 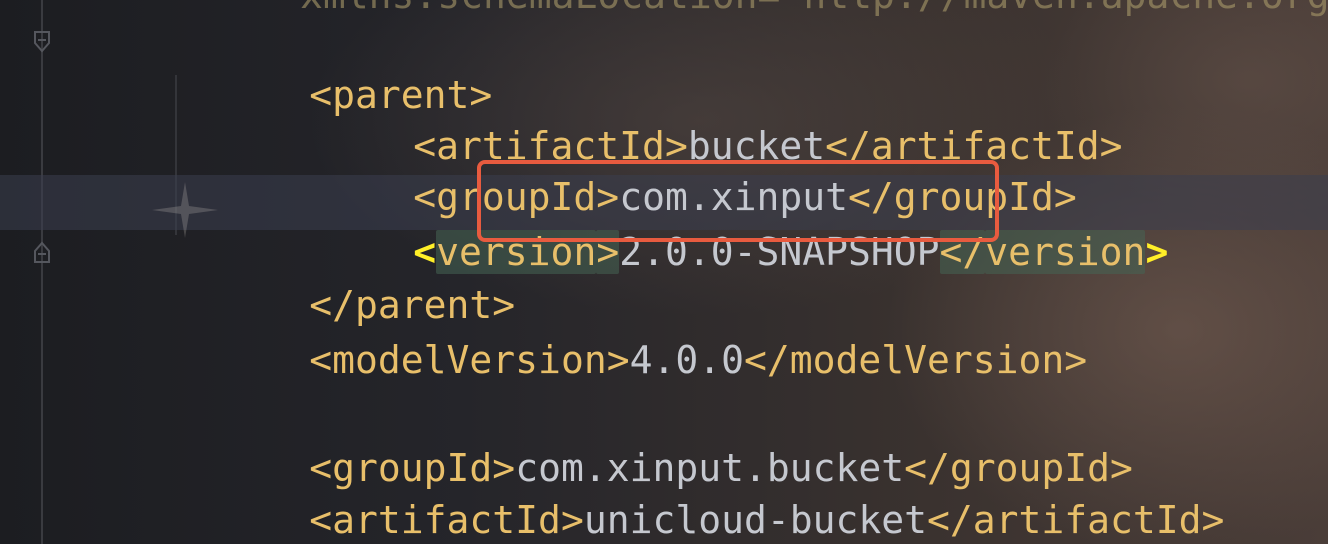 What do you see at coordinates (652, 441) in the screenshot?
I see `code-line: <groupId>com.xinput.bucket</groupId>` at bounding box center [652, 441].